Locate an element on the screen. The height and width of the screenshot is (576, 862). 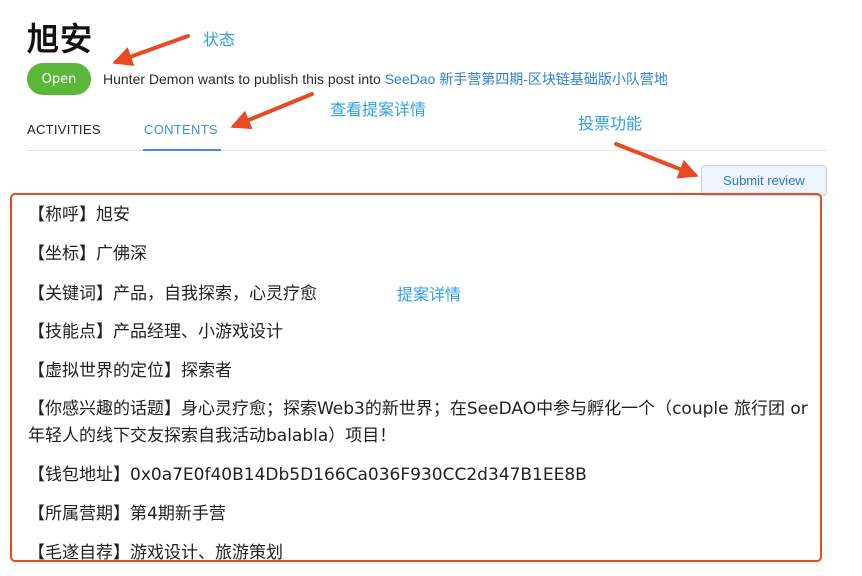
publish-phrase: wants to publish this post into is located at coordinates (289, 79).